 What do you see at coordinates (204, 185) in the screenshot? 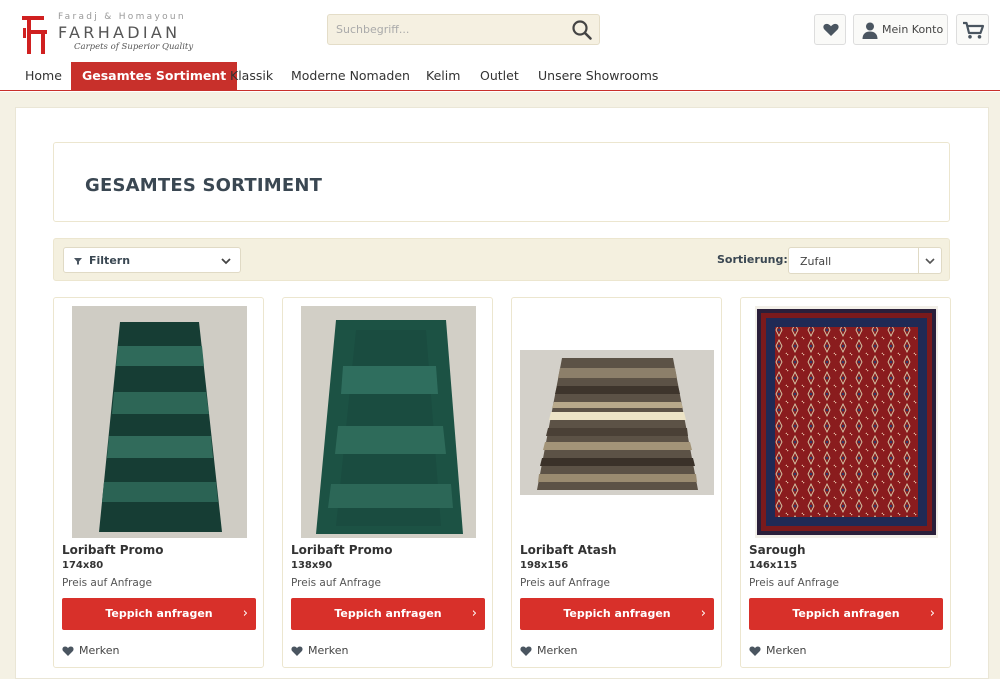
I see `page-title: GESAMTES SORTIMENT` at bounding box center [204, 185].